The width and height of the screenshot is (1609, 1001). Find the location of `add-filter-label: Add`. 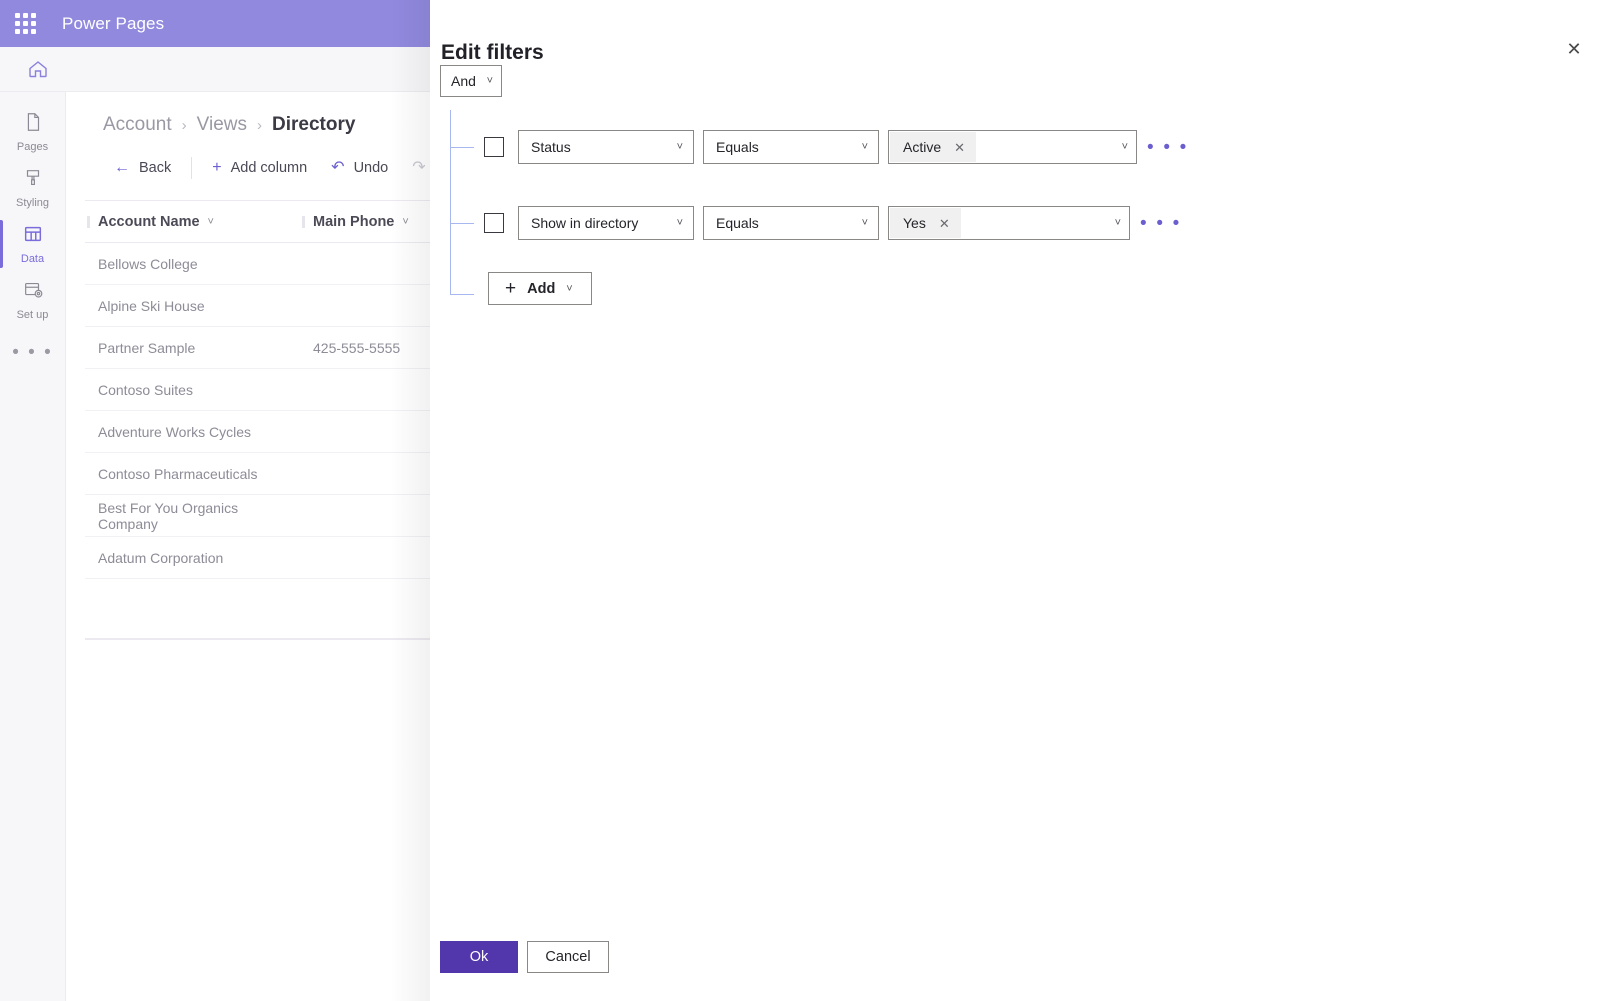

add-filter-label: Add is located at coordinates (541, 288).